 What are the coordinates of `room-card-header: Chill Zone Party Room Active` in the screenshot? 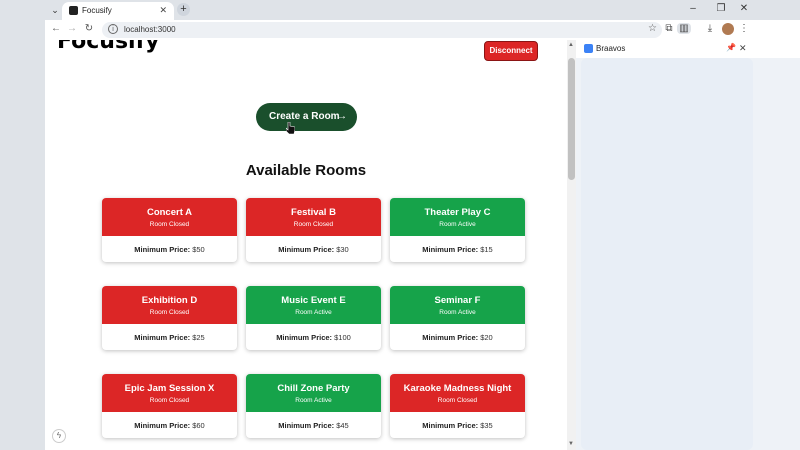 It's located at (313, 393).